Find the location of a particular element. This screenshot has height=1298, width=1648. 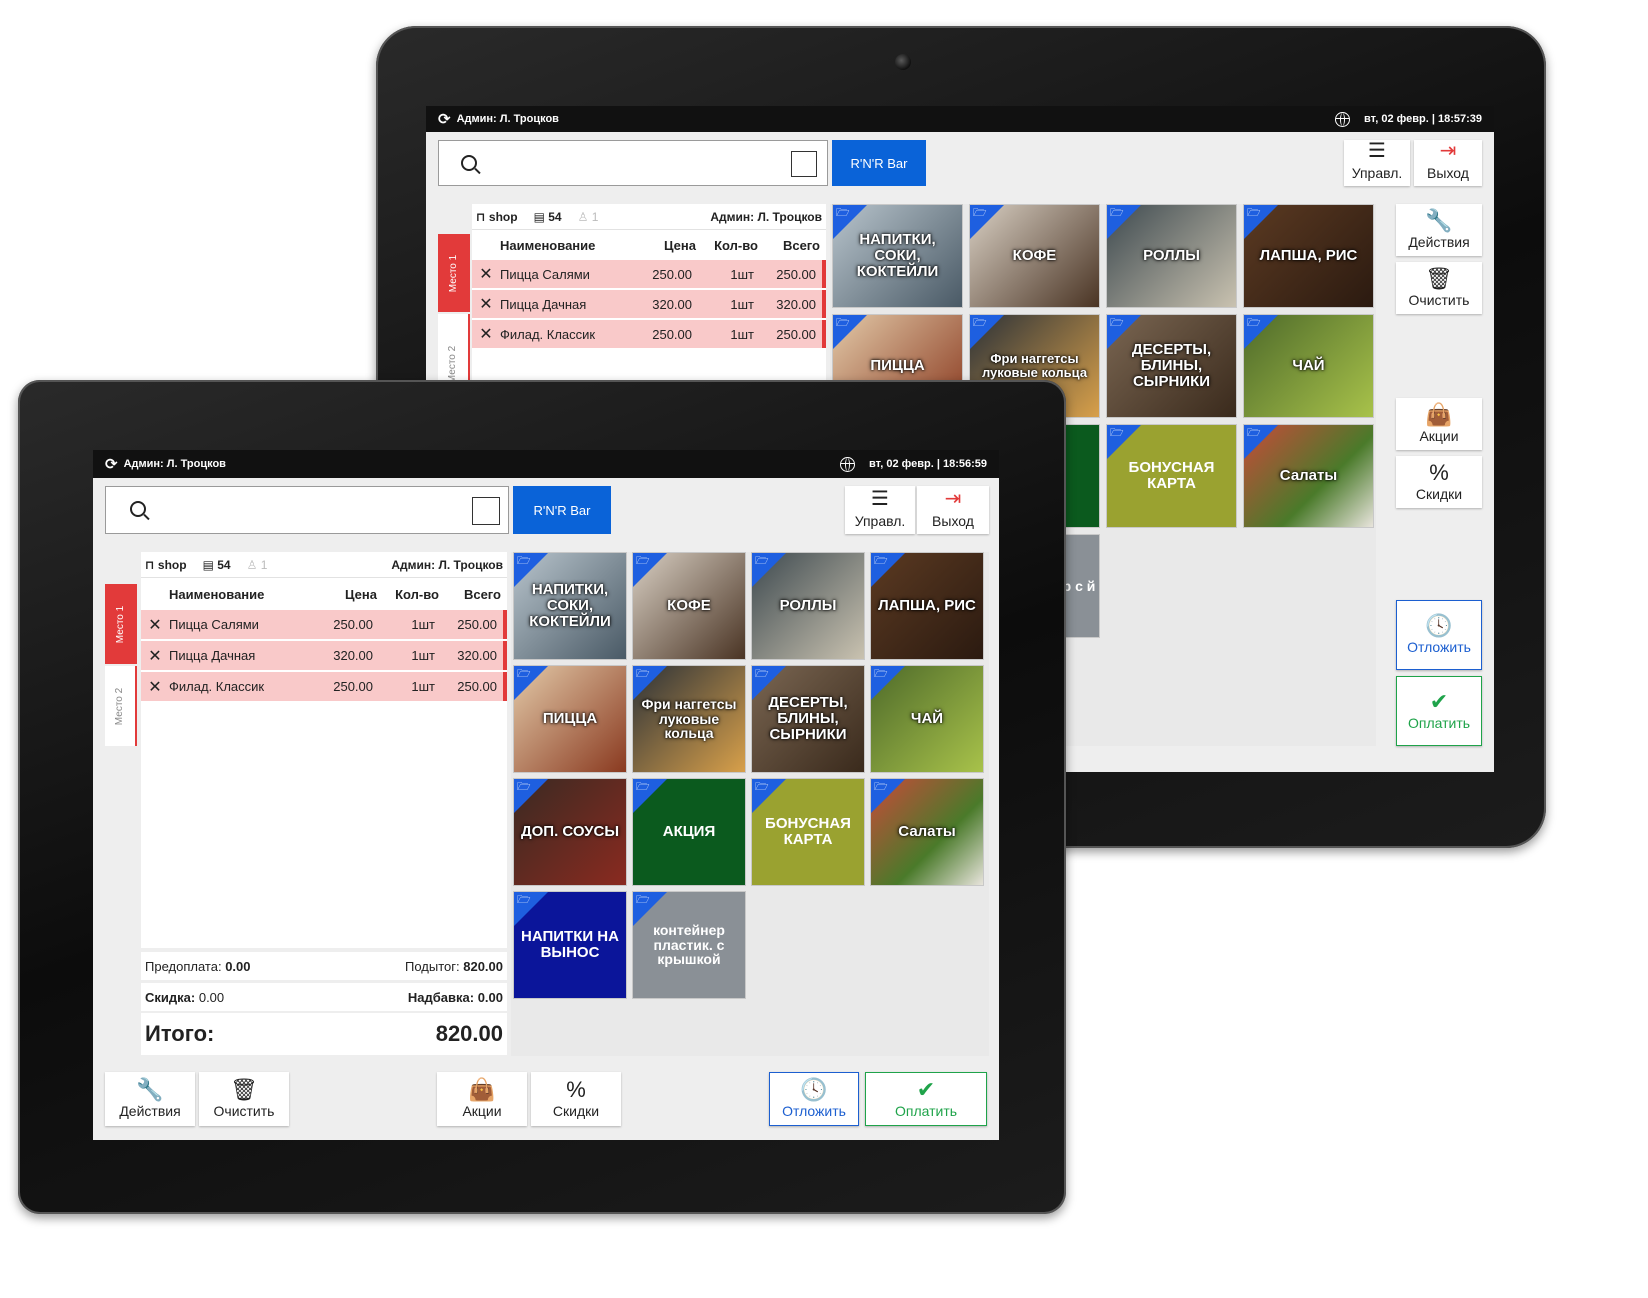

status-datetime: вт, 02 февр. | 18:56:59 is located at coordinates (928, 464).